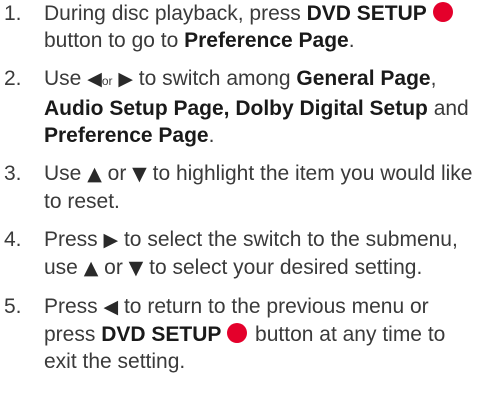  Describe the element at coordinates (13, 13) in the screenshot. I see `step-number: 1.` at that location.